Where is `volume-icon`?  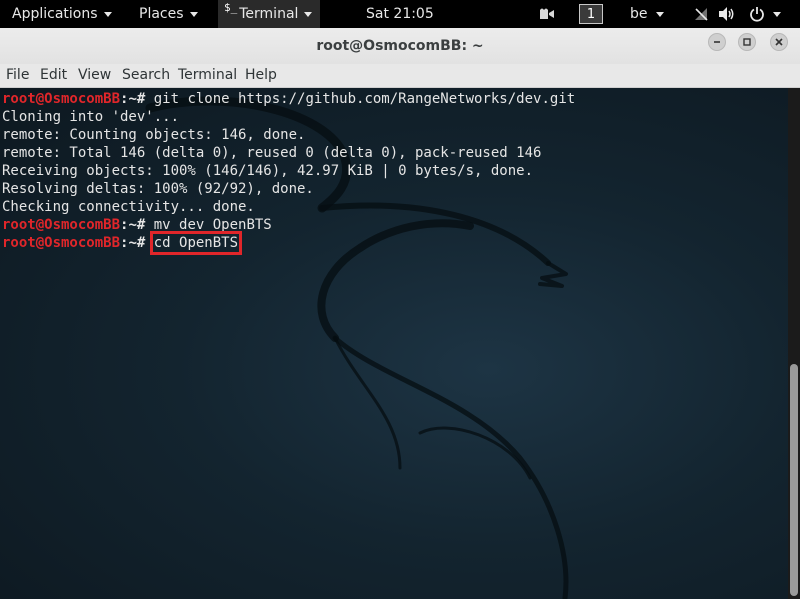 volume-icon is located at coordinates (727, 14).